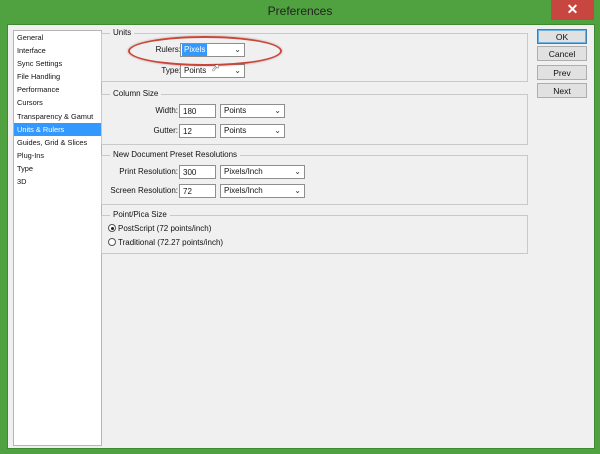 Image resolution: width=600 pixels, height=454 pixels. Describe the element at coordinates (171, 70) in the screenshot. I see `type-label: Type:` at that location.